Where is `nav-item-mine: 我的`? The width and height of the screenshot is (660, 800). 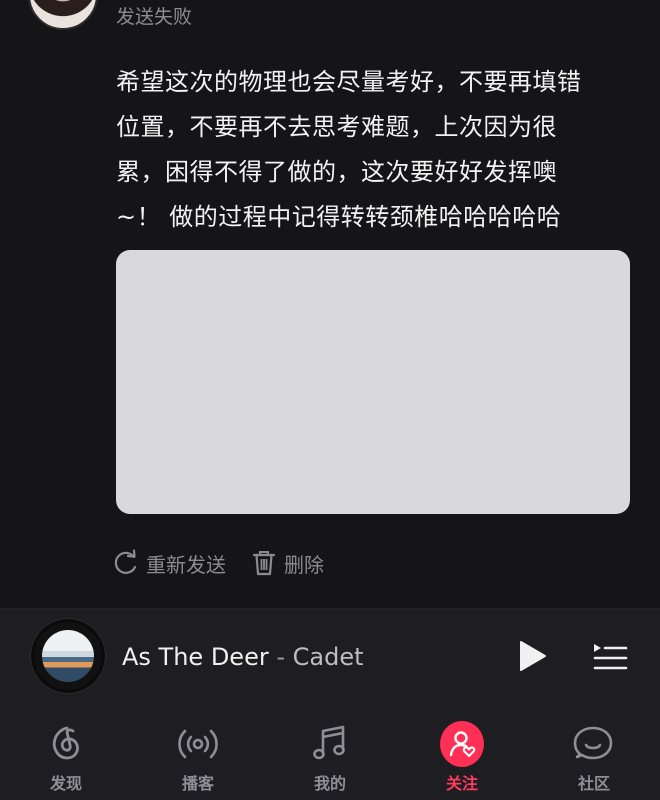 nav-item-mine: 我的 is located at coordinates (330, 756).